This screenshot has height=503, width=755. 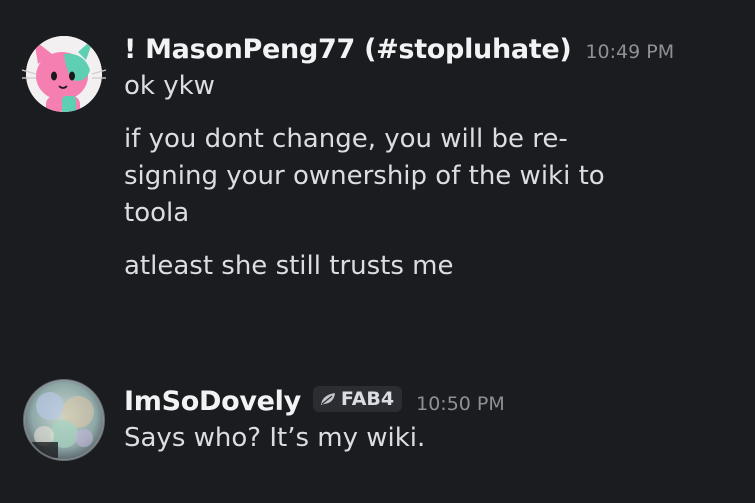 What do you see at coordinates (289, 266) in the screenshot?
I see `message-text: atleast she still trusts me` at bounding box center [289, 266].